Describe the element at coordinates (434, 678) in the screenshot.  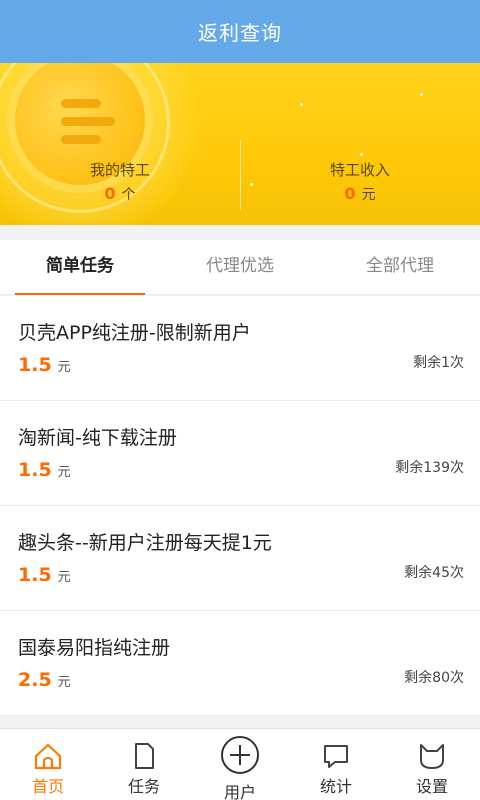
I see `remaining-count: 剩余80次` at that location.